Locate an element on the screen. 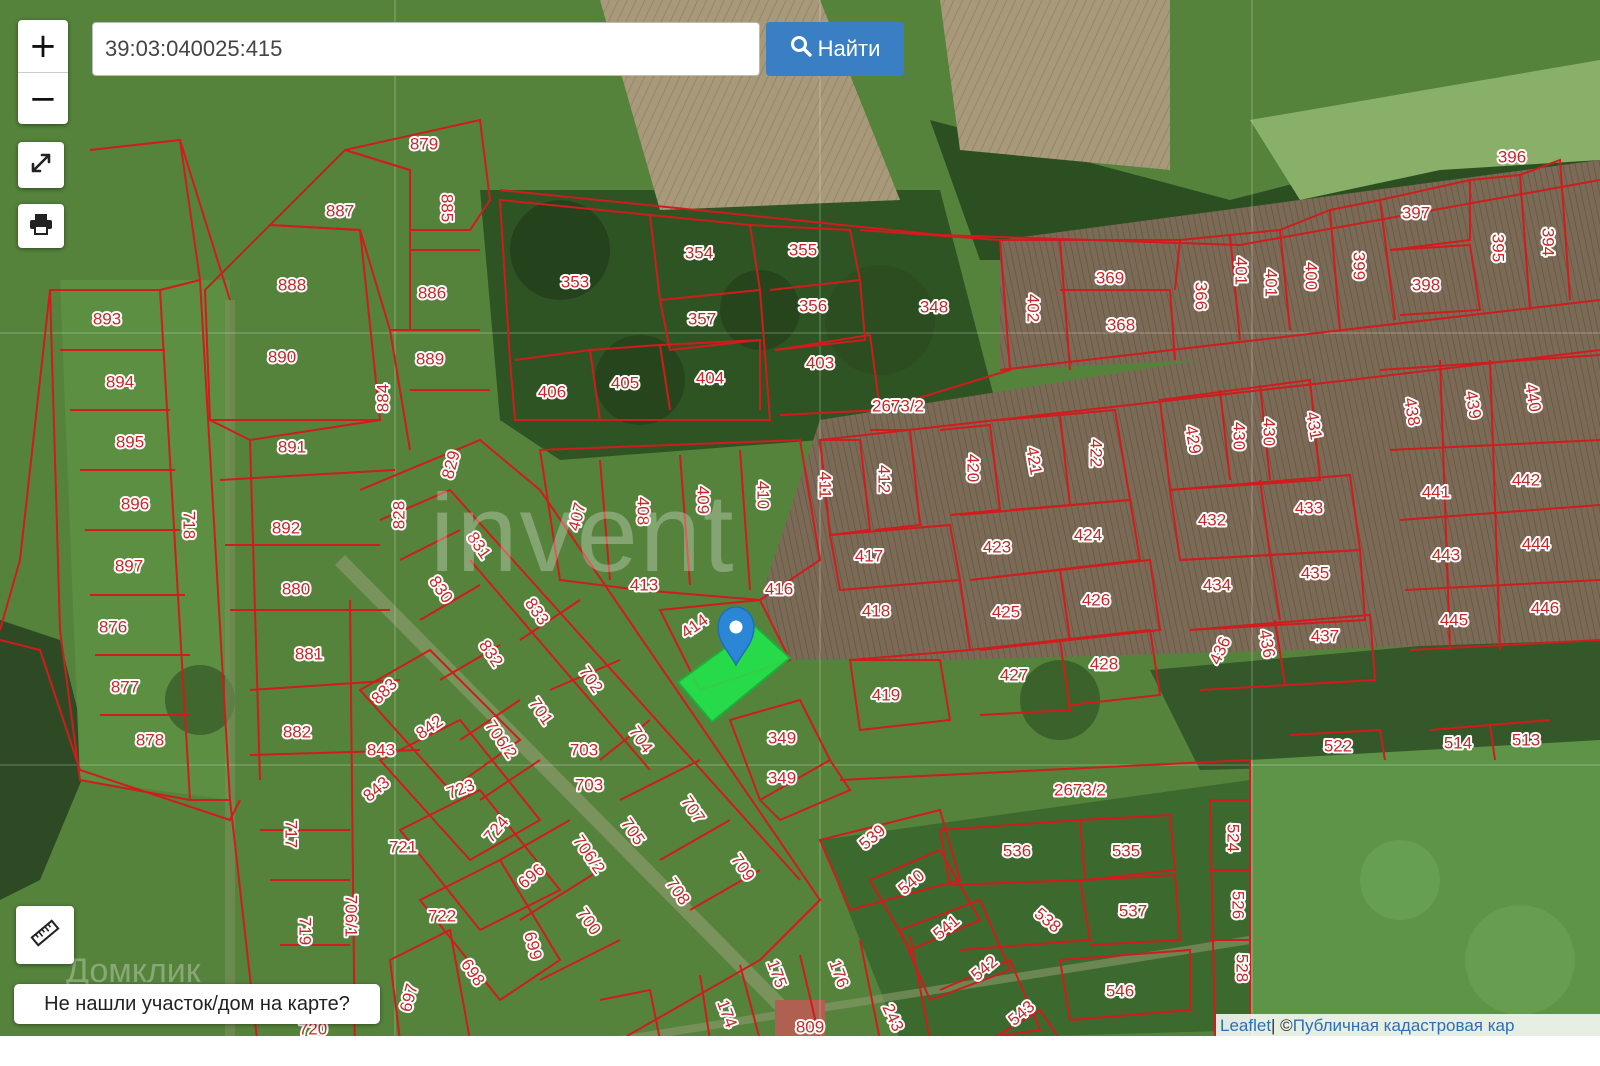 The height and width of the screenshot is (1066, 1600). parcel-label: 357 is located at coordinates (702, 318).